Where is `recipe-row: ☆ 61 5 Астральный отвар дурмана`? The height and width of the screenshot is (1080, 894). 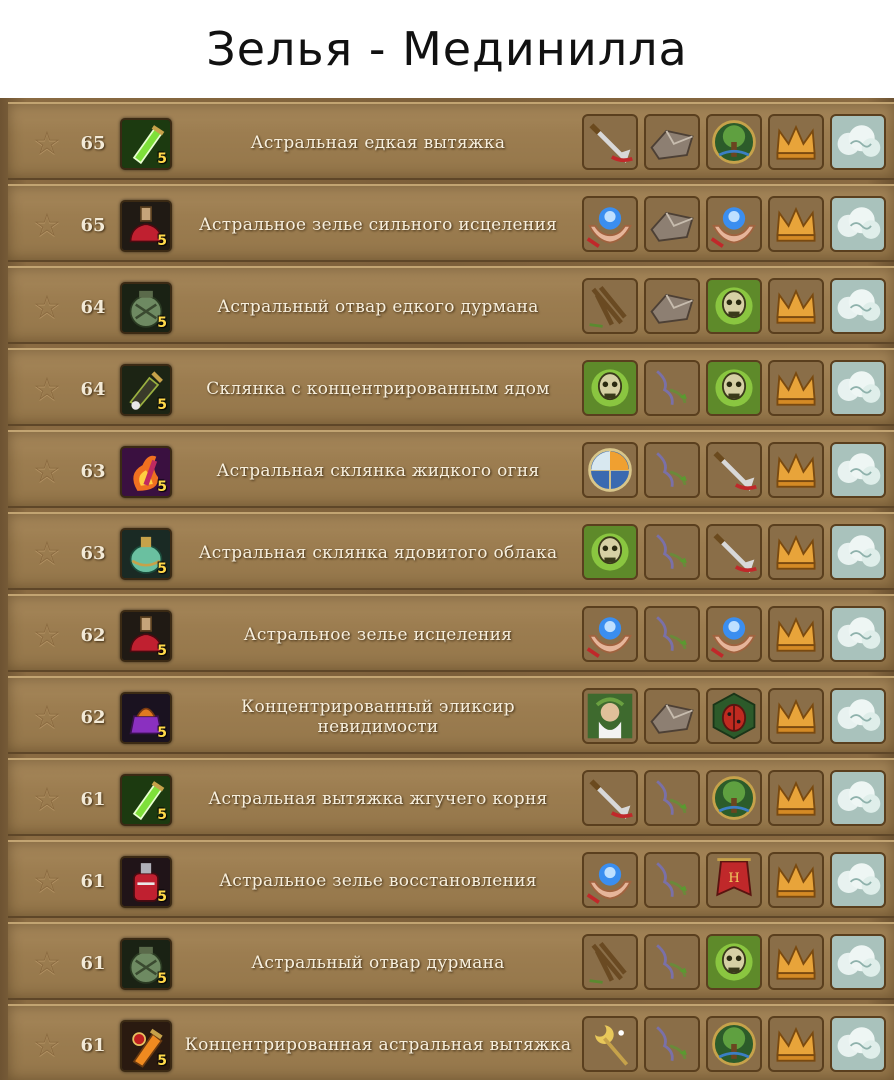
recipe-row: ☆ 61 5 Астральный отвар дурмана is located at coordinates (451, 961).